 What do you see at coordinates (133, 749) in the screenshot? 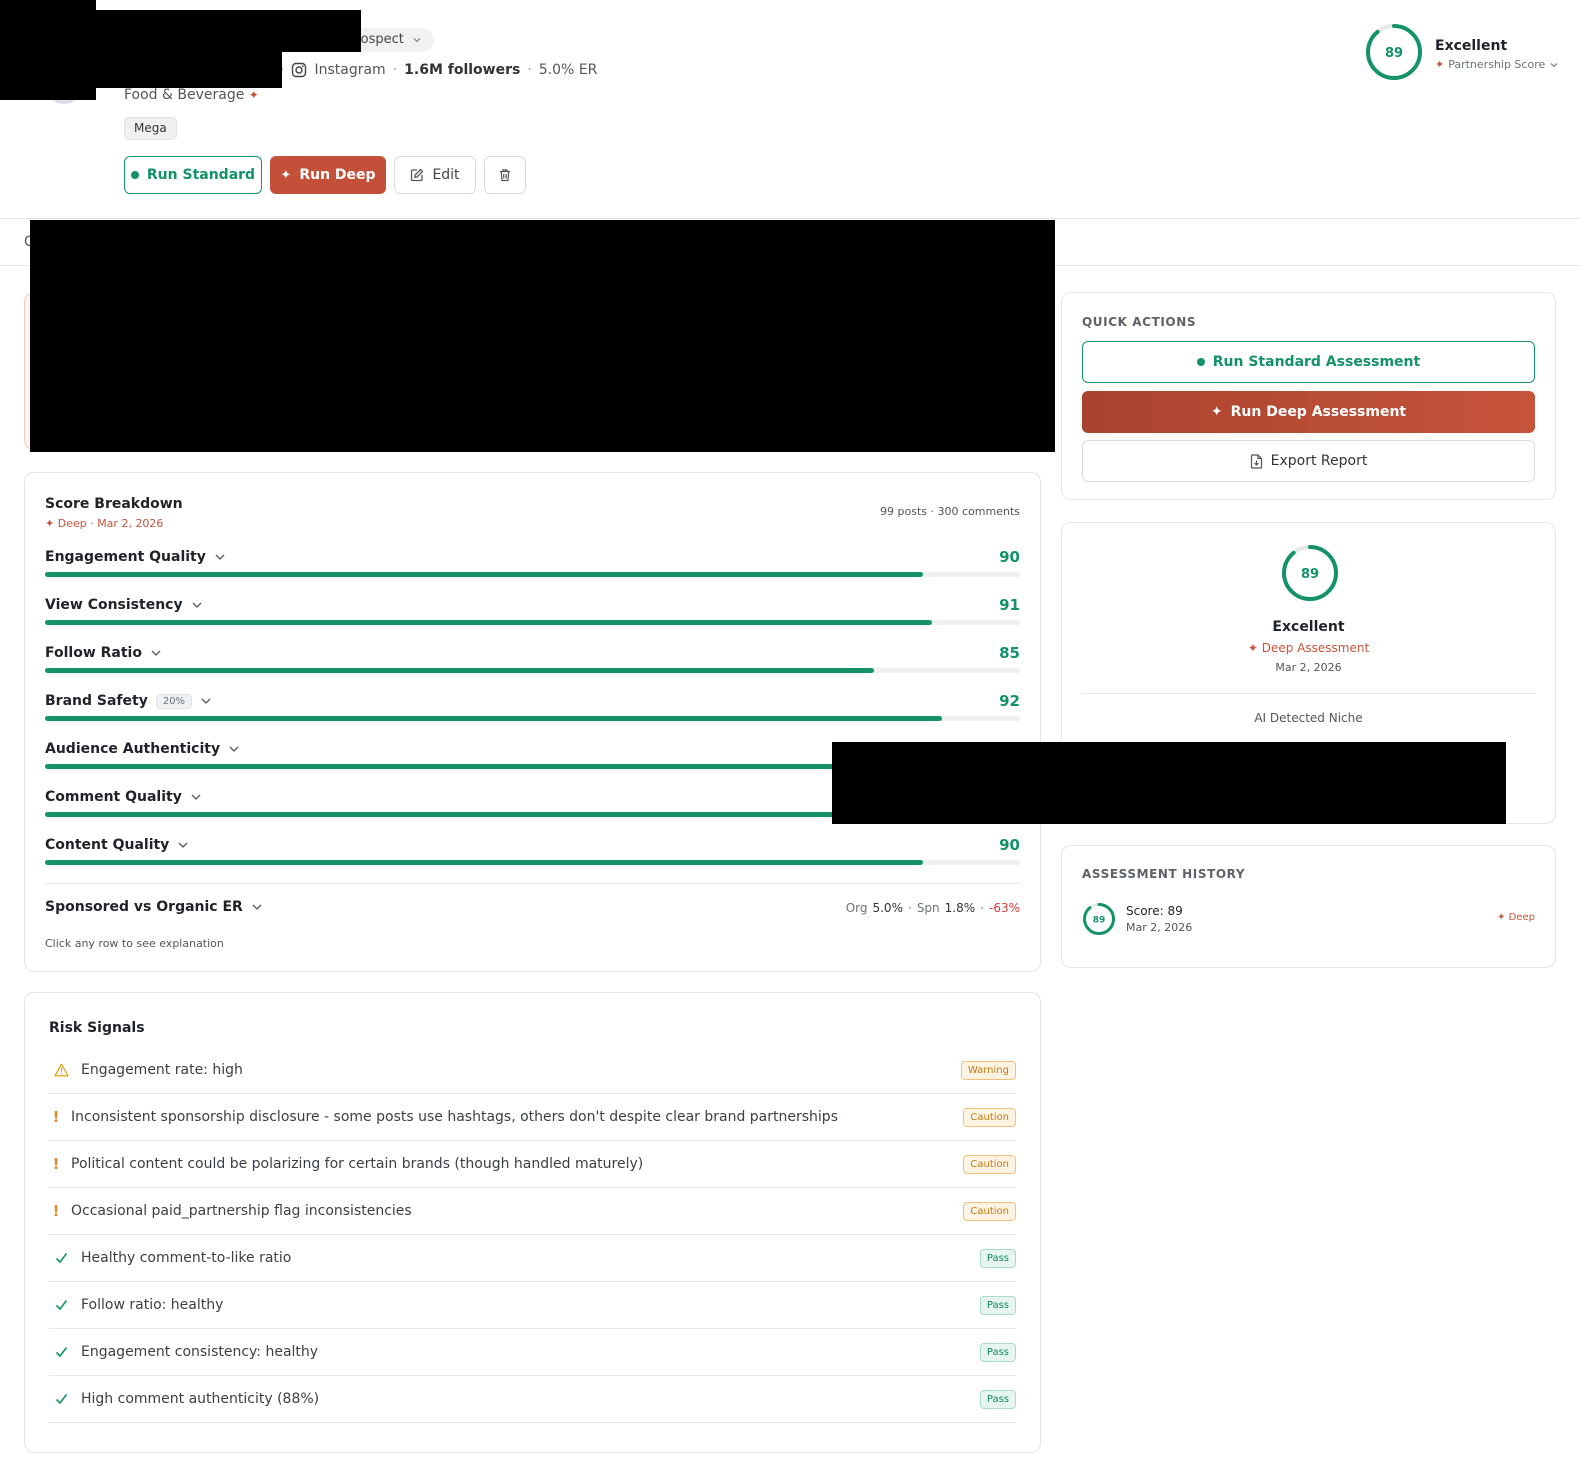
I see `breakdown-row-label: Audience Authenticity` at bounding box center [133, 749].